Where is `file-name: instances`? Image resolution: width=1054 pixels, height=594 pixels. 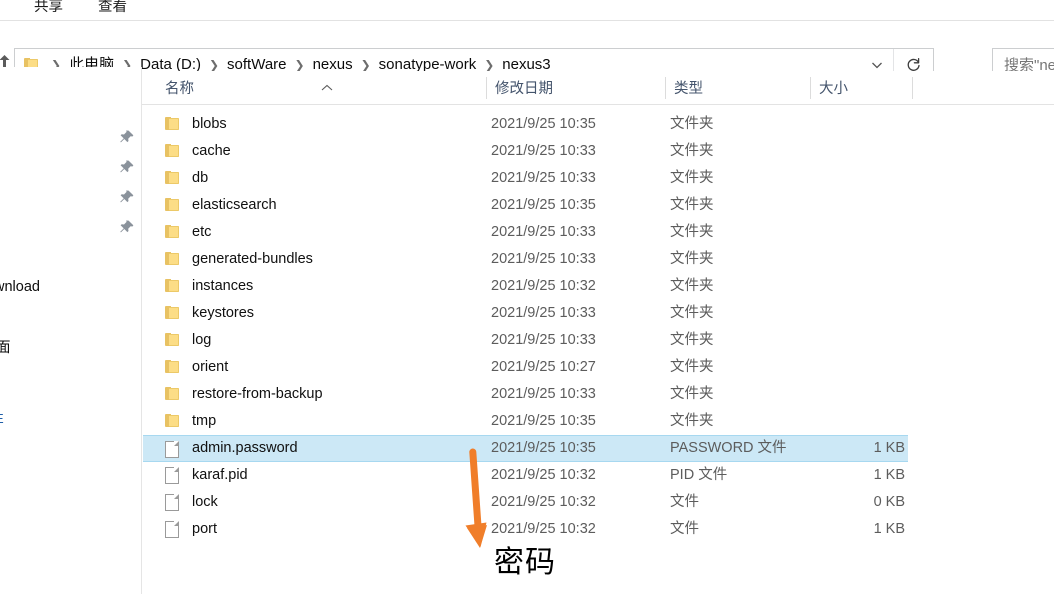
file-name: instances is located at coordinates (223, 286).